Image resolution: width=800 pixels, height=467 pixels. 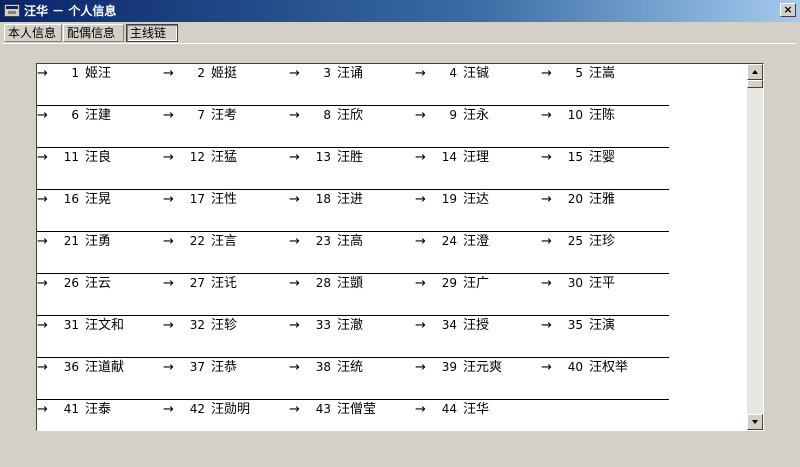 I want to click on chain-entry: → 18 汪进, so click(x=326, y=199).